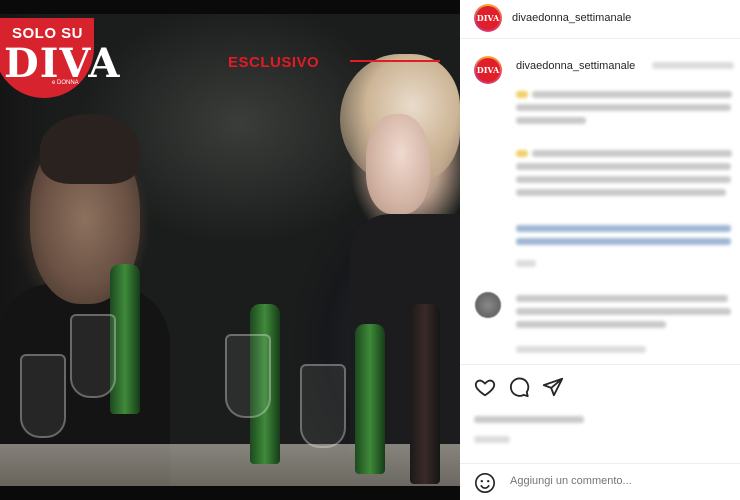 The width and height of the screenshot is (740, 500). I want to click on logo-sub-text: e DONNA, so click(65, 83).